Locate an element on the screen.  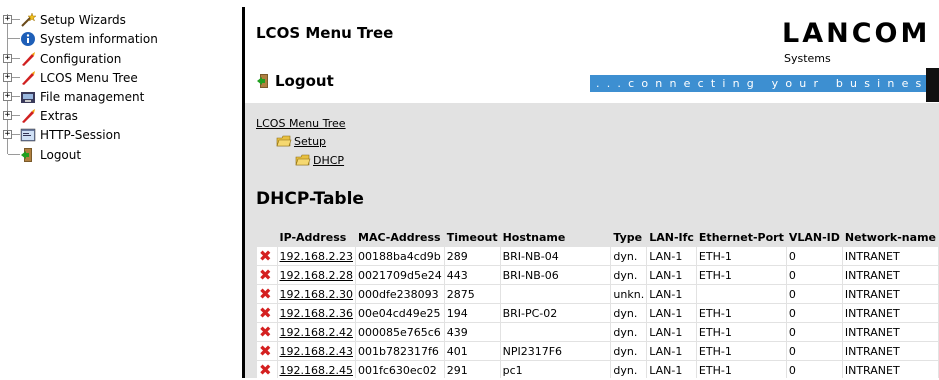
ip-address-link: 192.168.2.30 is located at coordinates (316, 294).